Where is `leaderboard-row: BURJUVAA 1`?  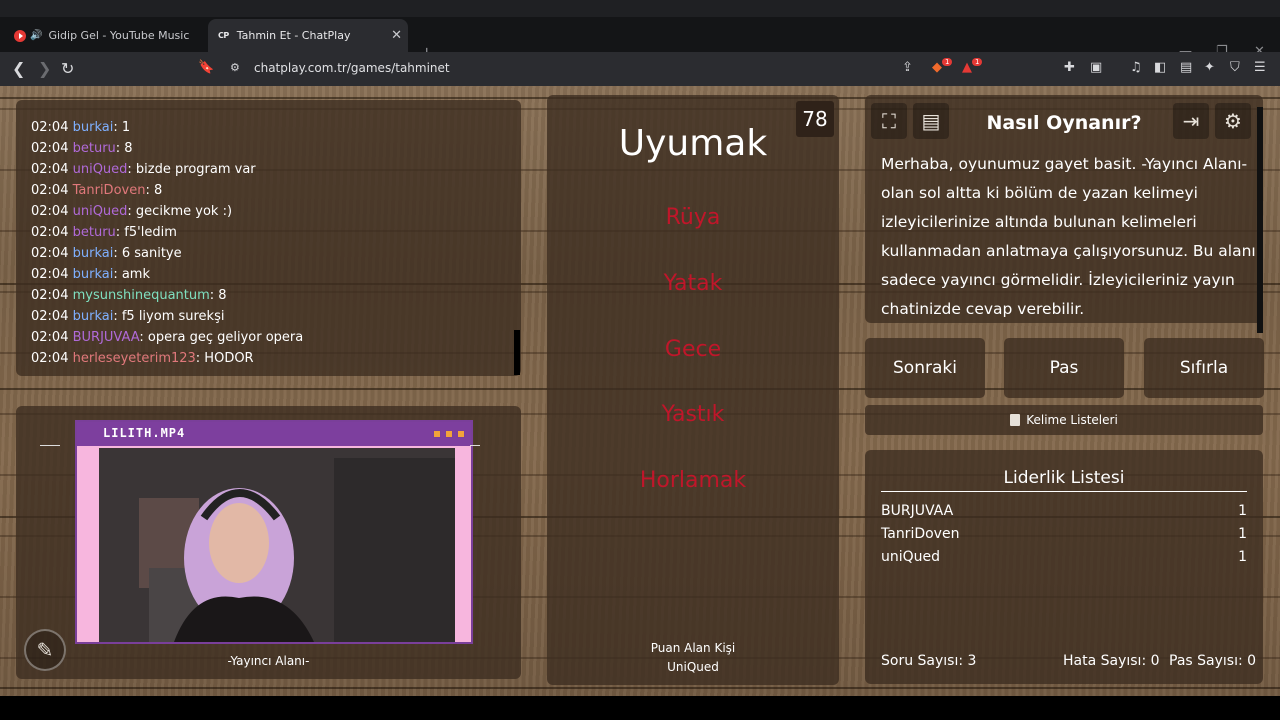
leaderboard-row: BURJUVAA 1 is located at coordinates (1064, 513).